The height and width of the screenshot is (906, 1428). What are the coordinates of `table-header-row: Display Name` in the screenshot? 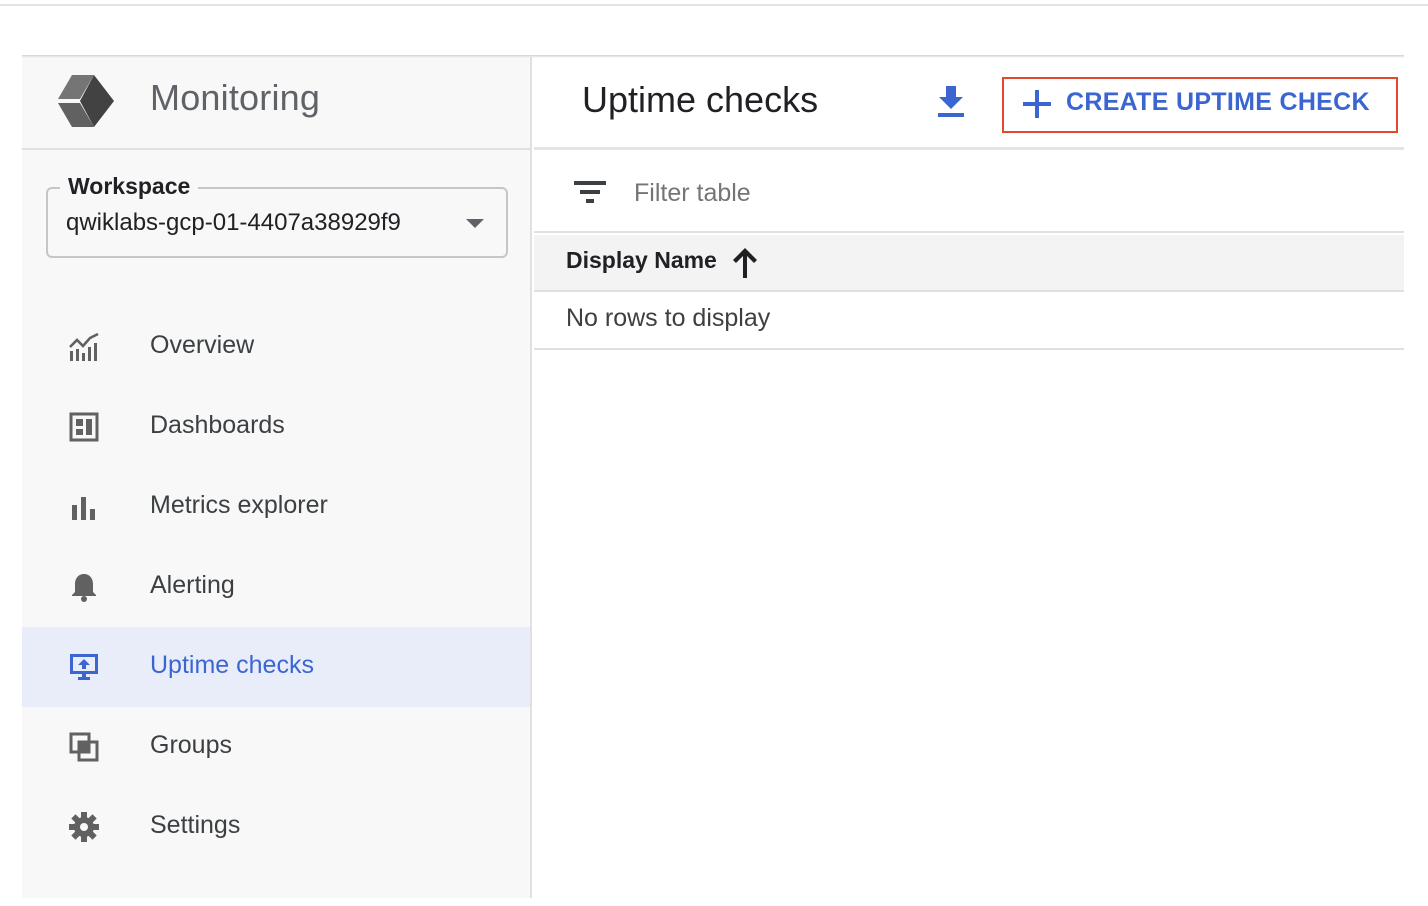 It's located at (969, 263).